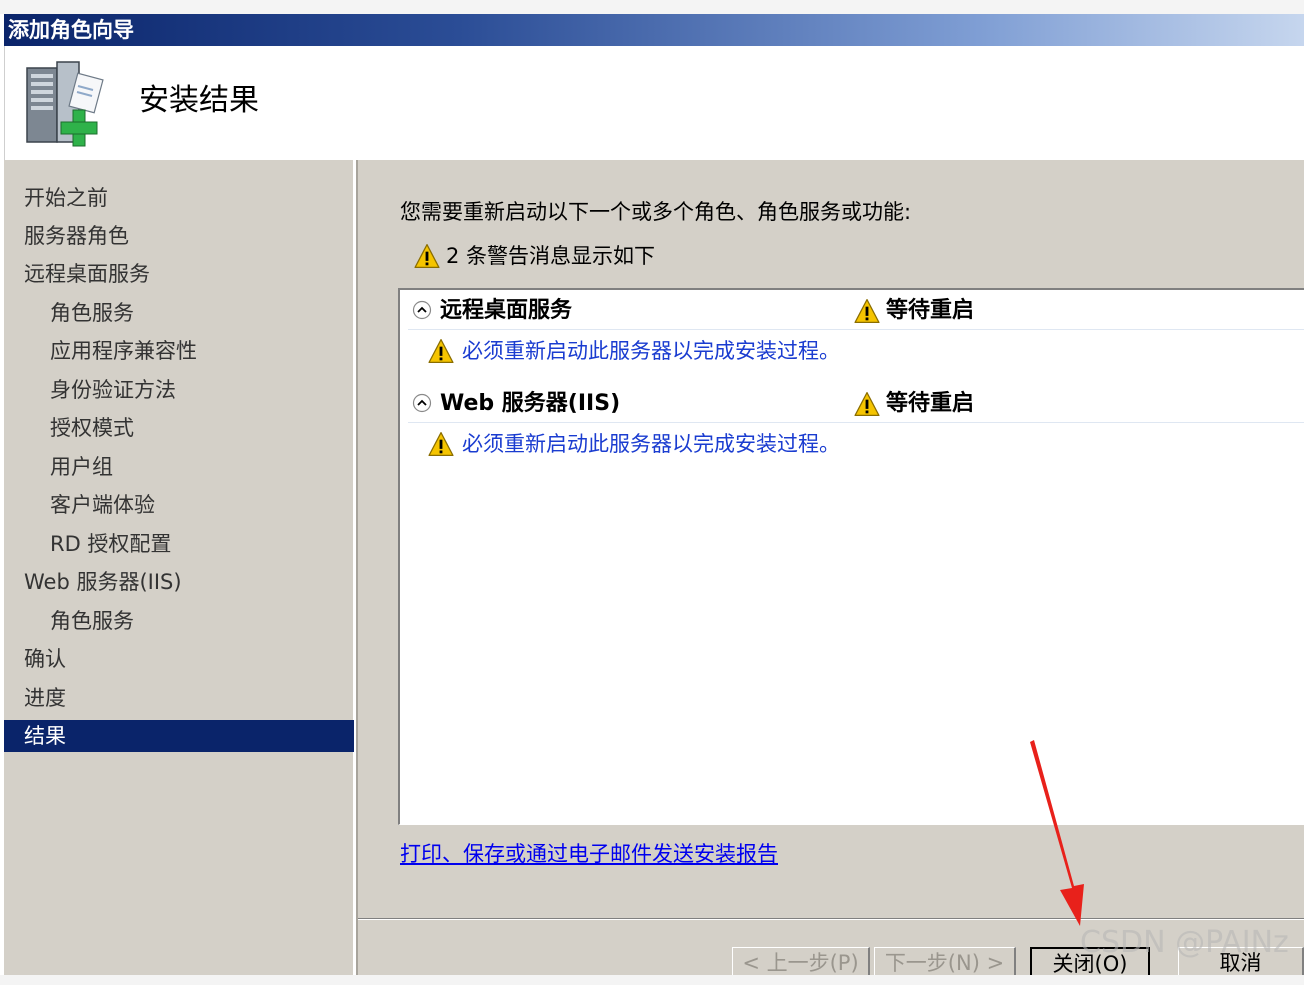 The width and height of the screenshot is (1304, 985). I want to click on watermark: CSDN @PAINz, so click(1184, 942).